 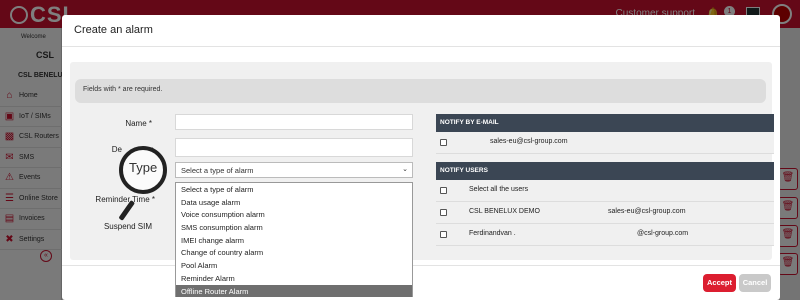 What do you see at coordinates (294, 189) in the screenshot?
I see `alarm-type-option: Select a type of alarm` at bounding box center [294, 189].